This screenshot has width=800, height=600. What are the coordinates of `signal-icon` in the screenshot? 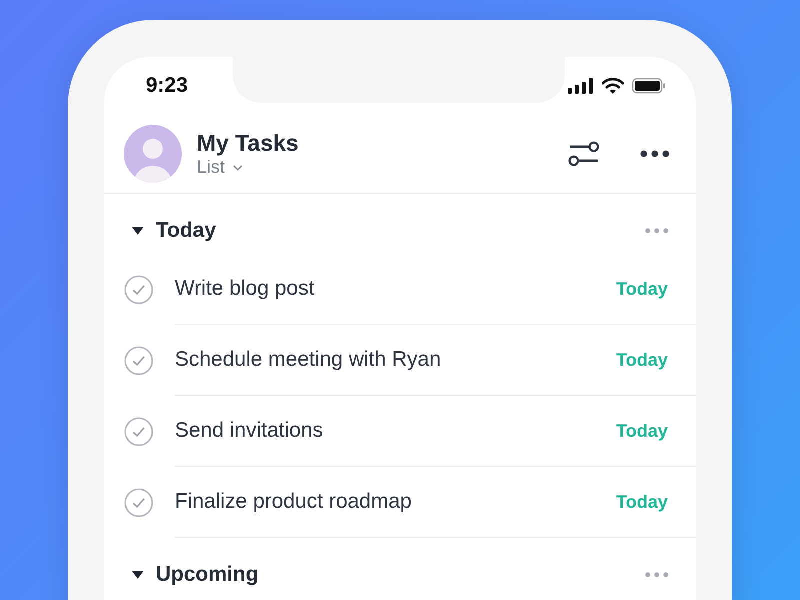 It's located at (581, 86).